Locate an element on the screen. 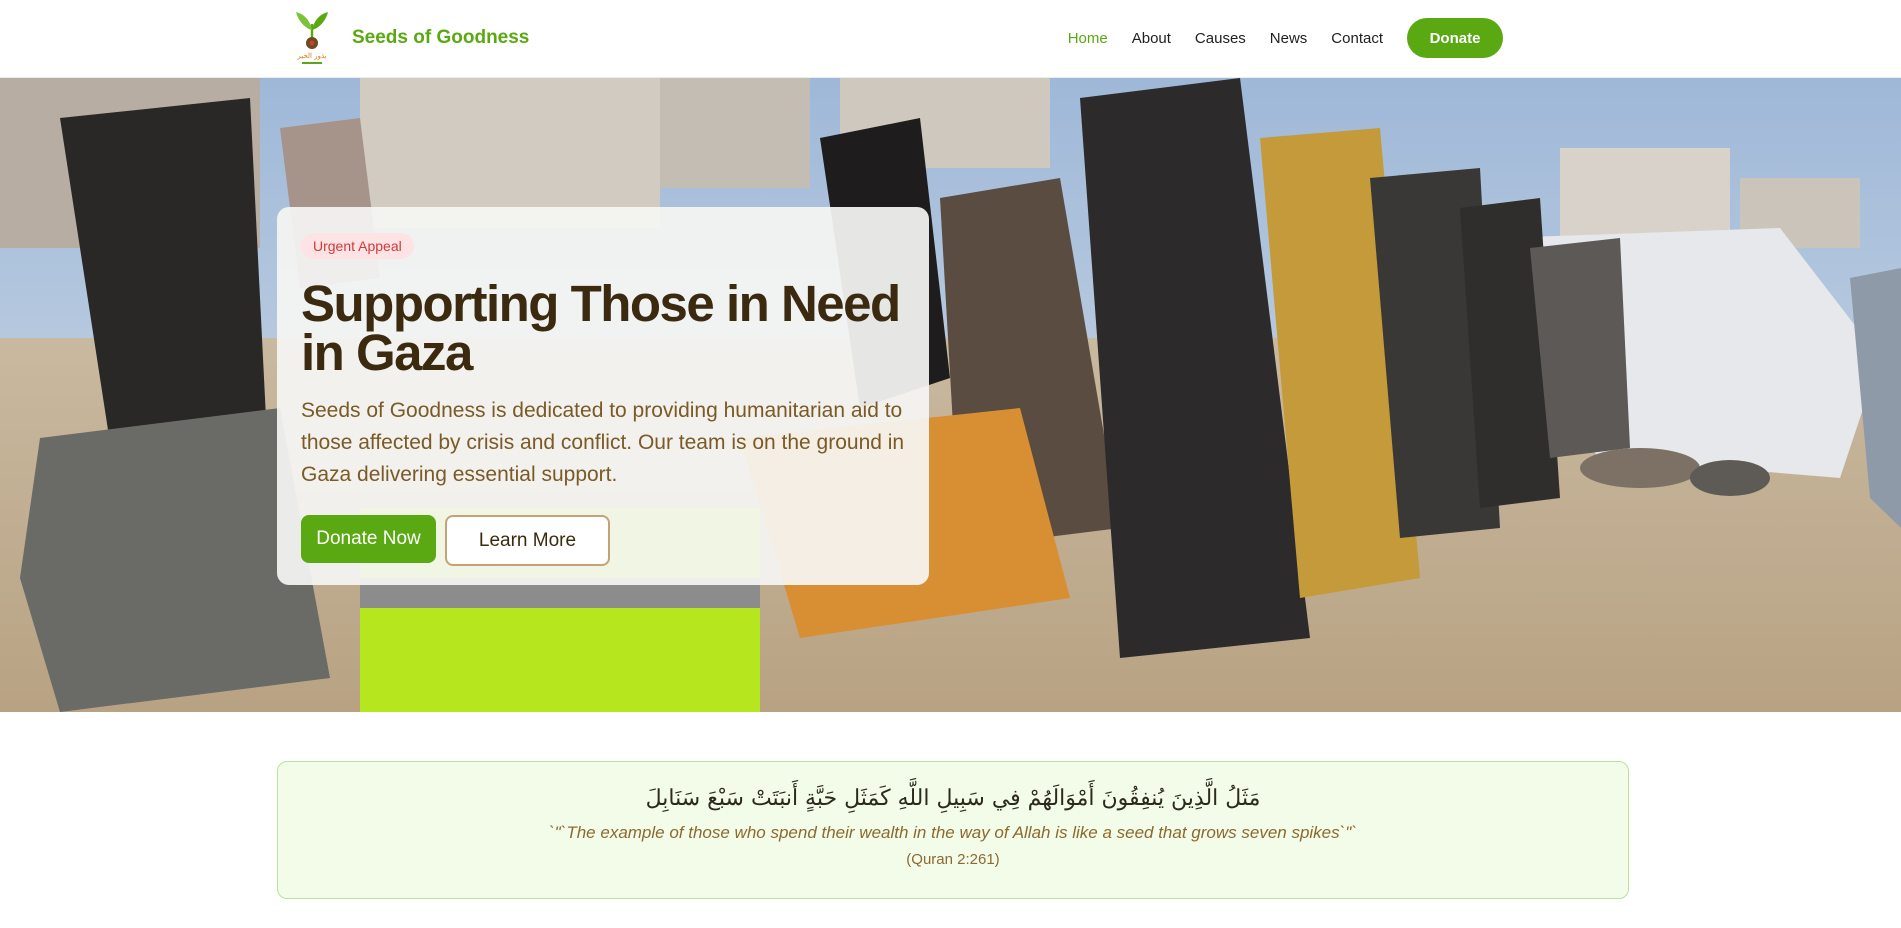  learn-more-button: Learn More is located at coordinates (527, 540).